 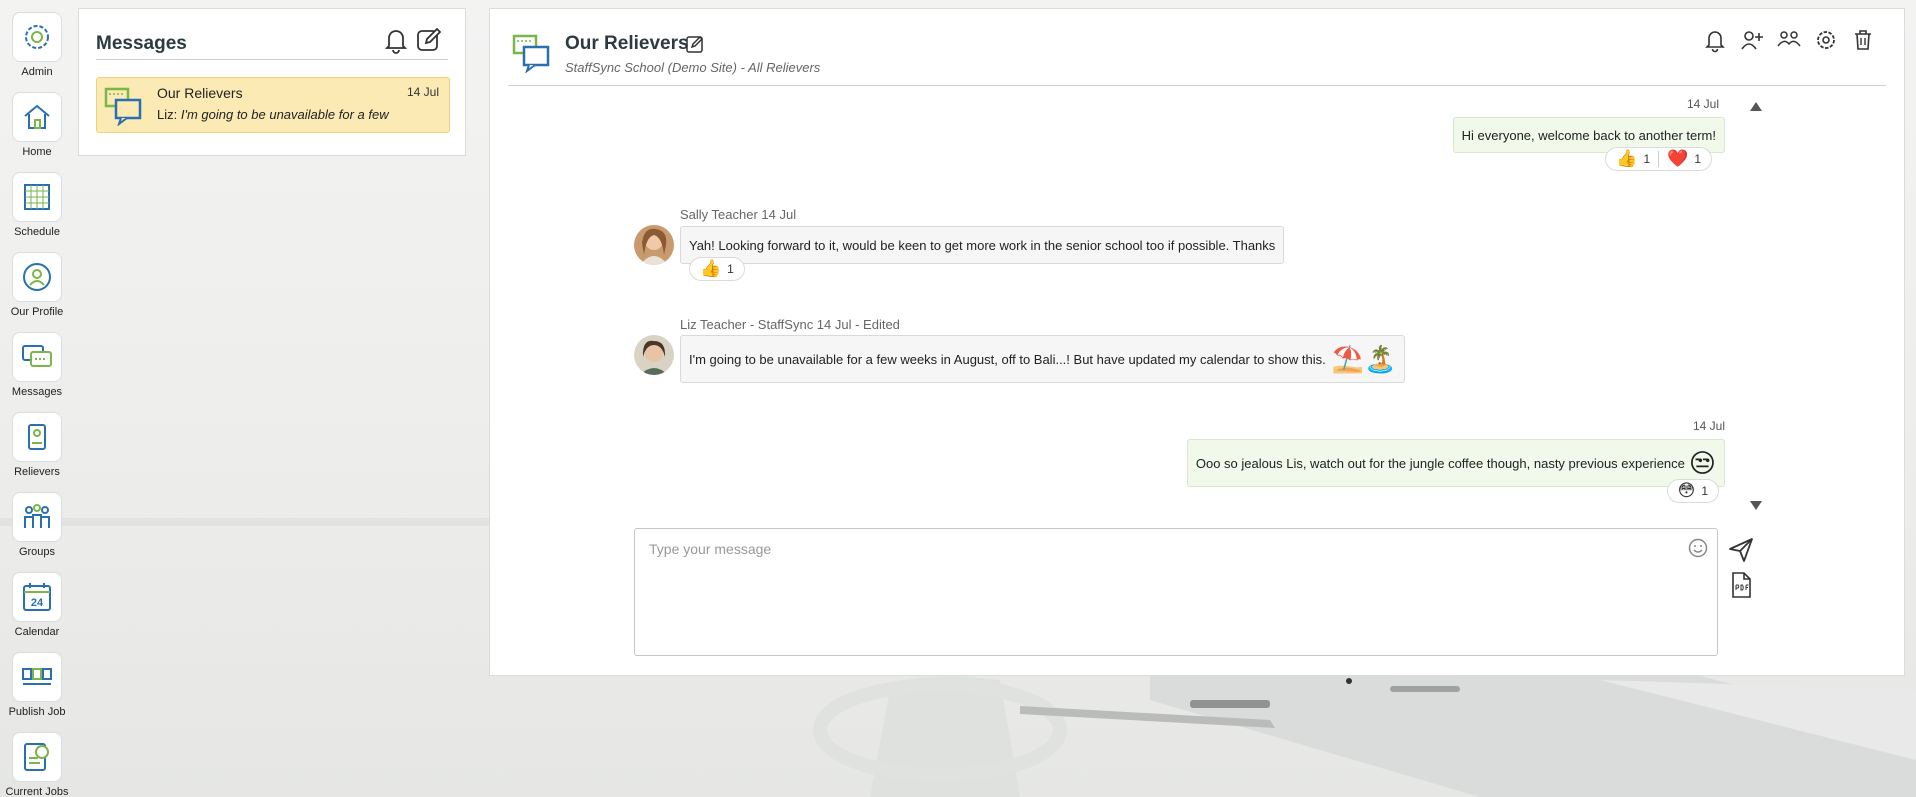 I want to click on nav-item-home: Home, so click(x=37, y=125).